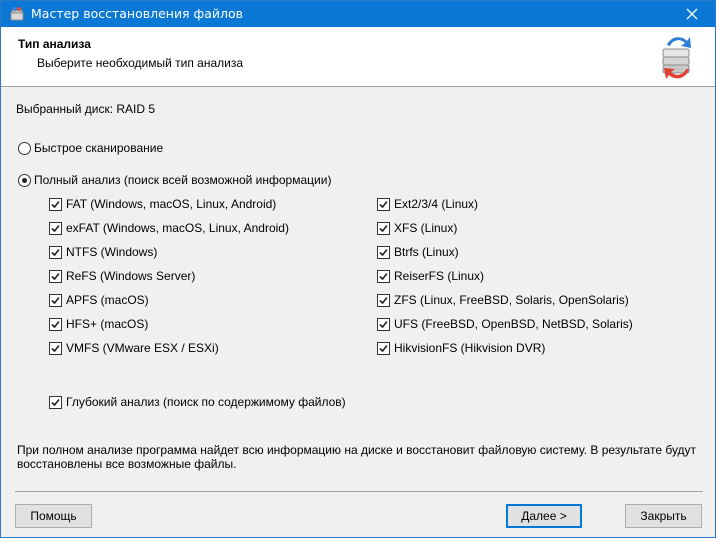  What do you see at coordinates (439, 276) in the screenshot?
I see `filesystem-right-label: ReiserFS (Linux)` at bounding box center [439, 276].